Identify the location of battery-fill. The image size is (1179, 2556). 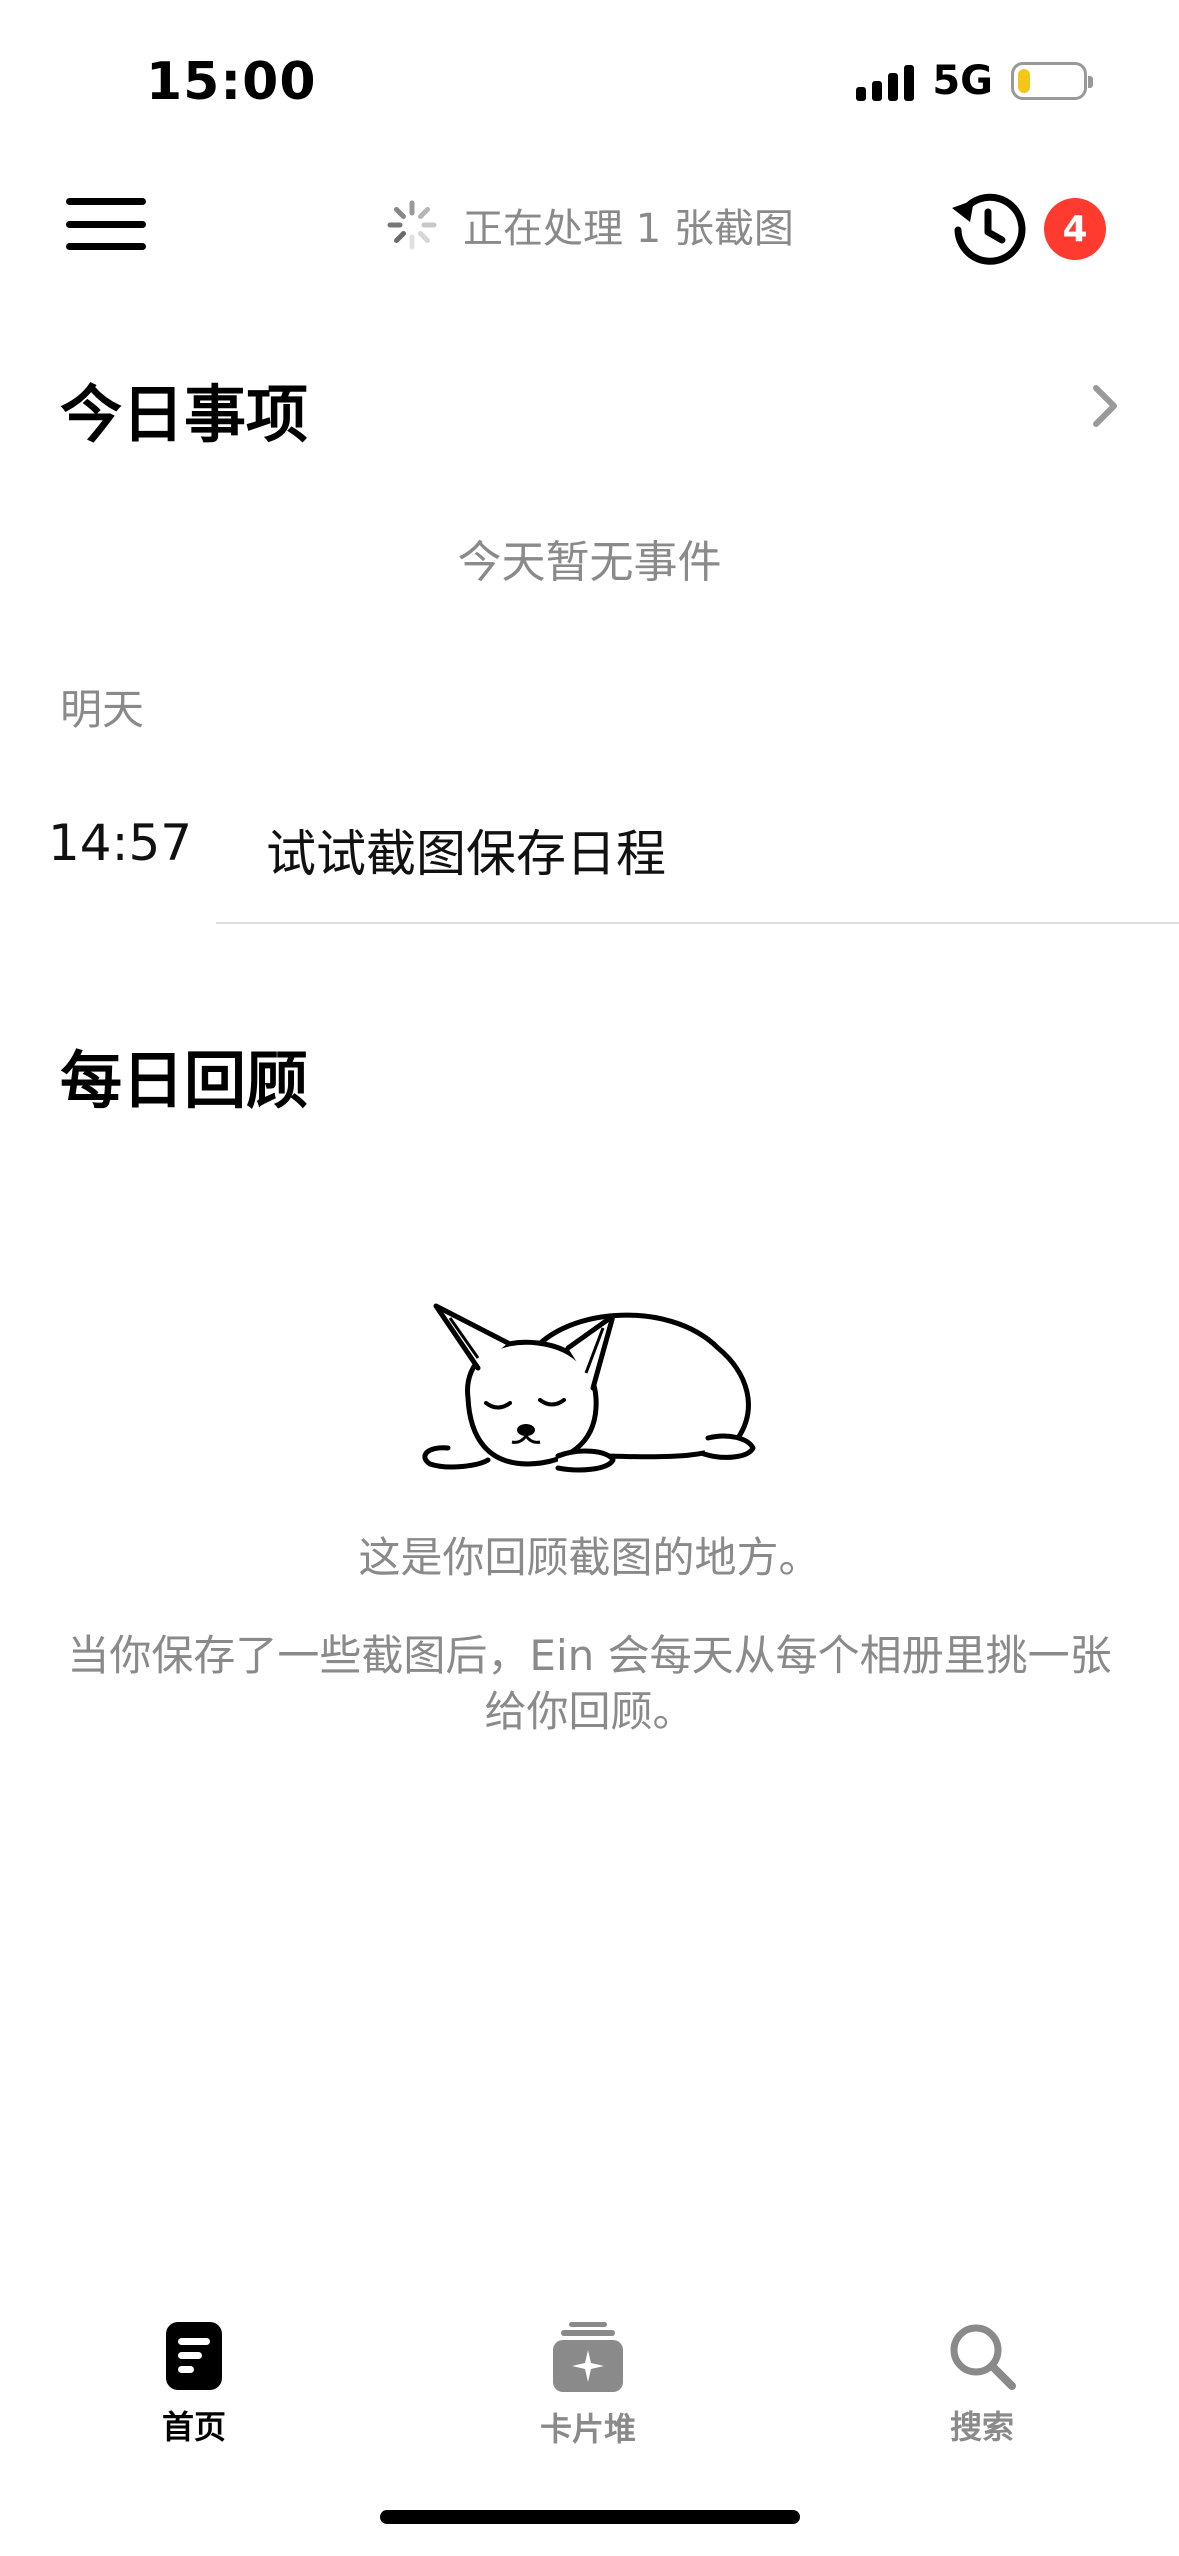
(1024, 81).